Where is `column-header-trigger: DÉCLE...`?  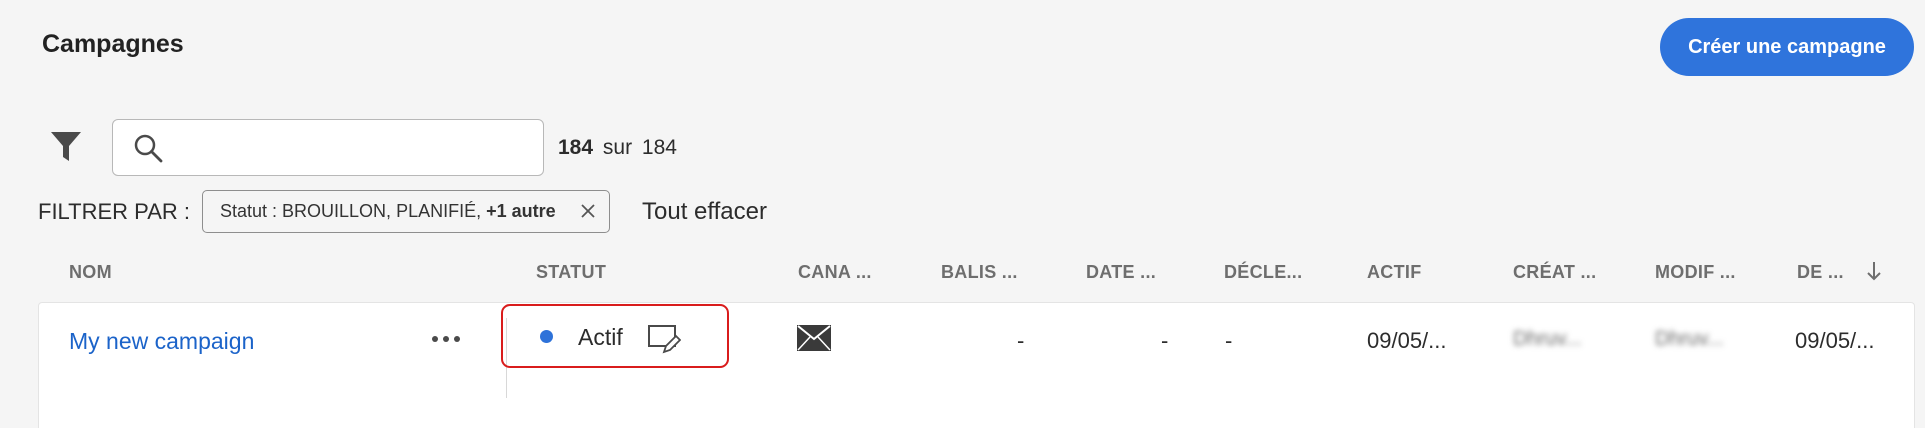
column-header-trigger: DÉCLE... is located at coordinates (1263, 272).